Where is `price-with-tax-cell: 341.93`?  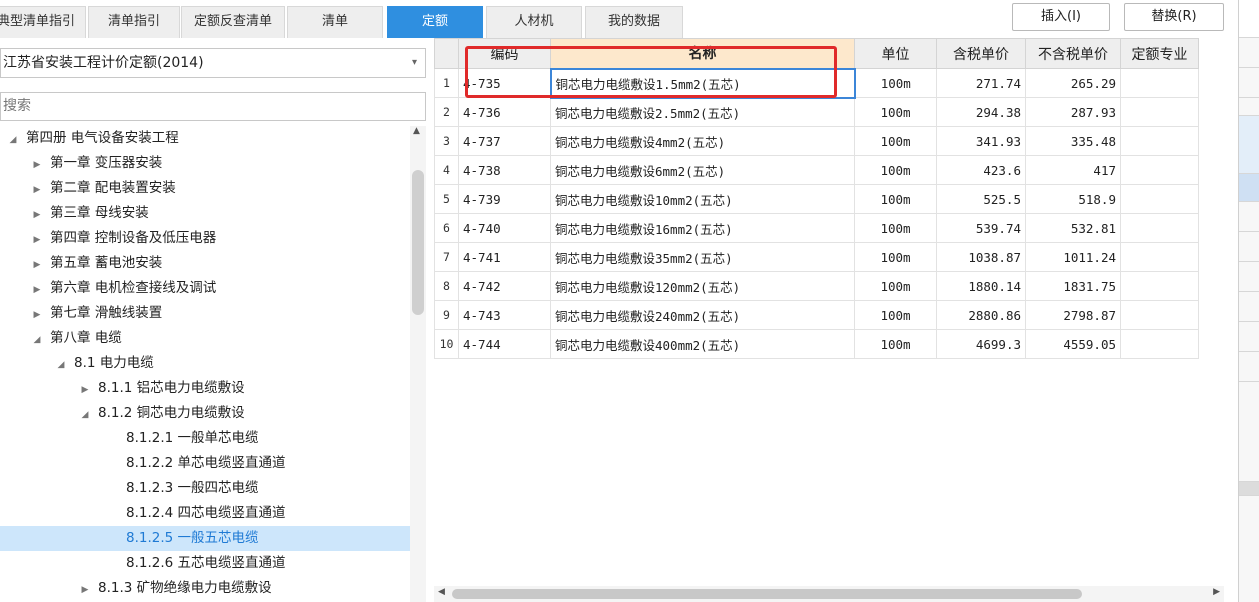
price-with-tax-cell: 341.93 is located at coordinates (981, 141).